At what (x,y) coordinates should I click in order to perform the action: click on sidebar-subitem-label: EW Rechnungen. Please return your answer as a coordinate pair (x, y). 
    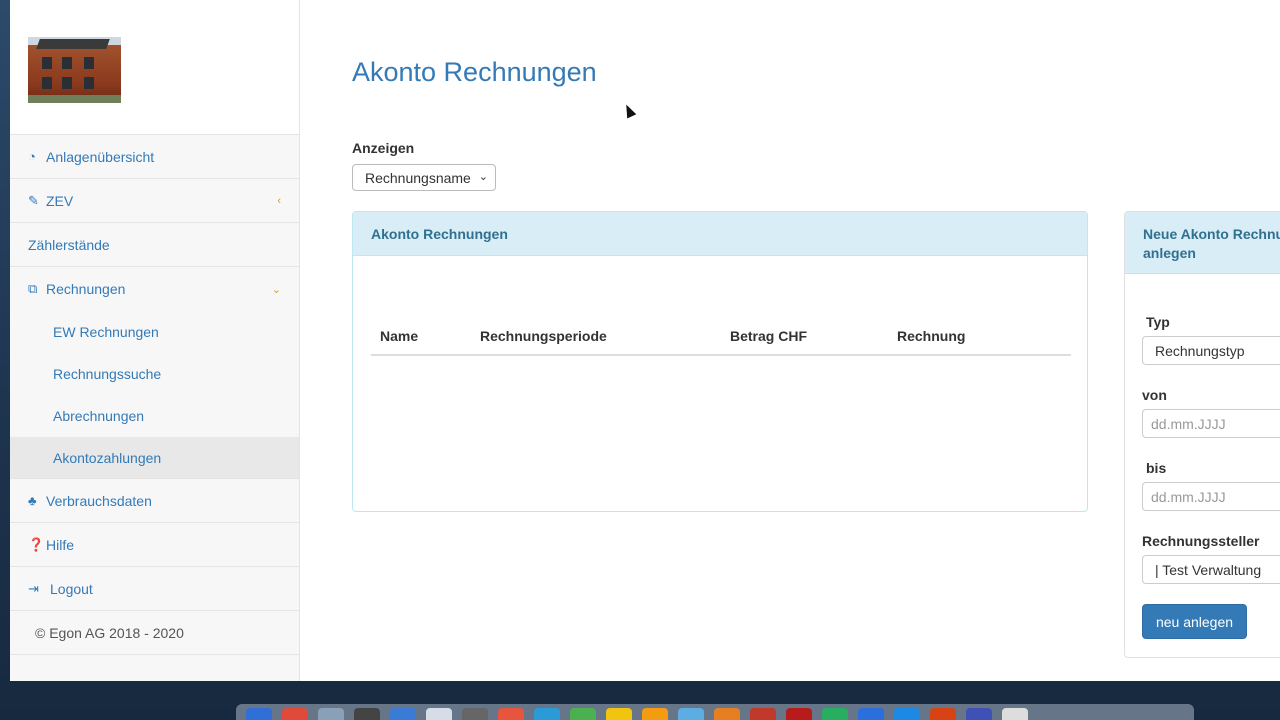
    Looking at the image, I should click on (106, 332).